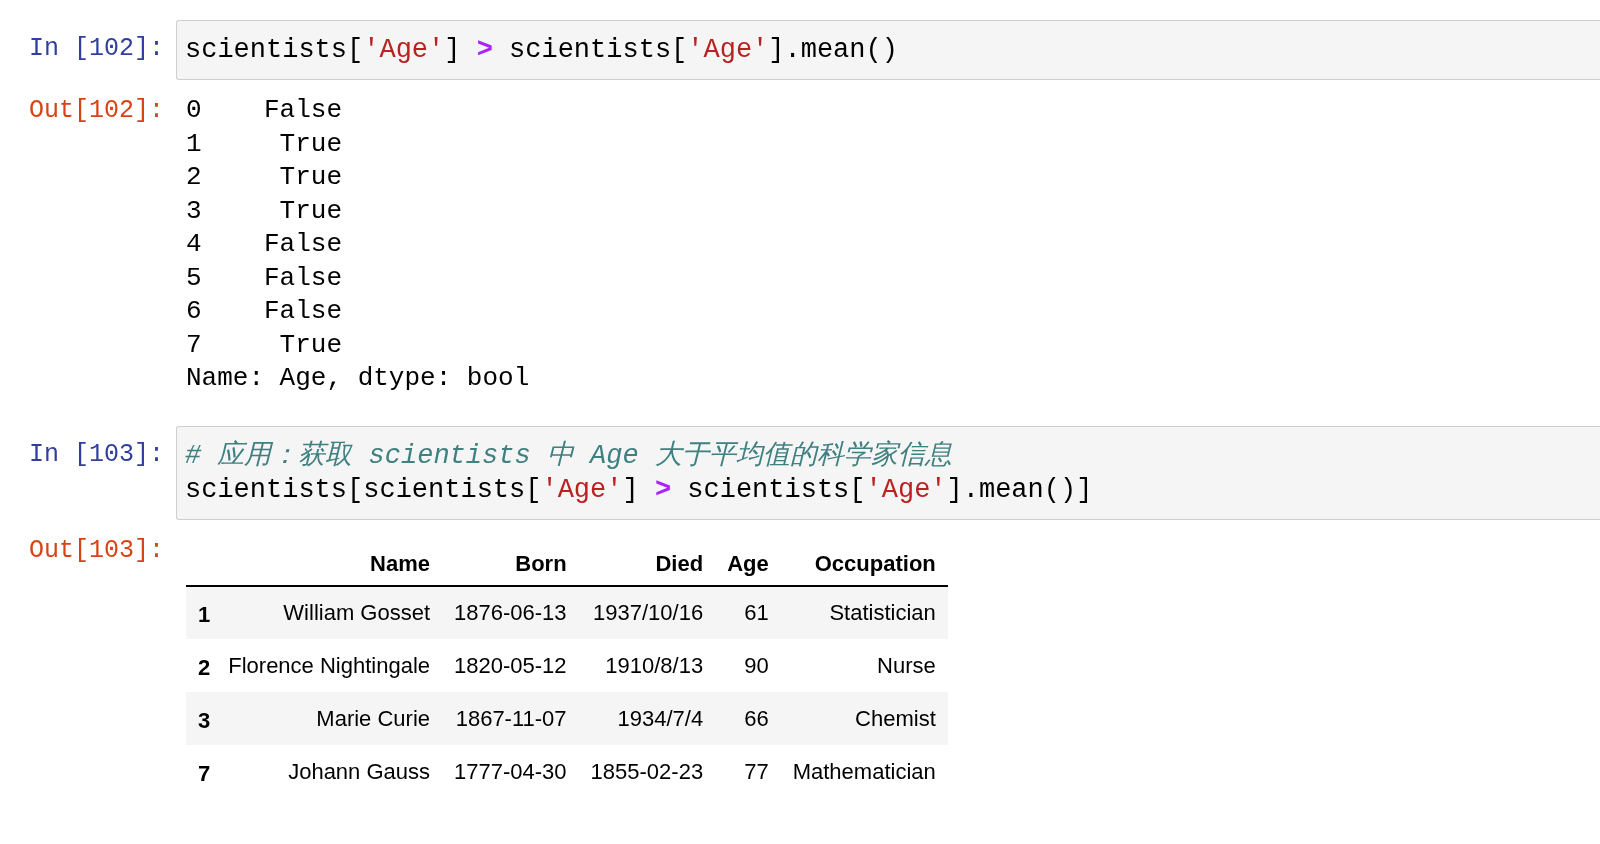 The image size is (1600, 844). Describe the element at coordinates (264, 311) in the screenshot. I see `output-line: 6 False` at that location.